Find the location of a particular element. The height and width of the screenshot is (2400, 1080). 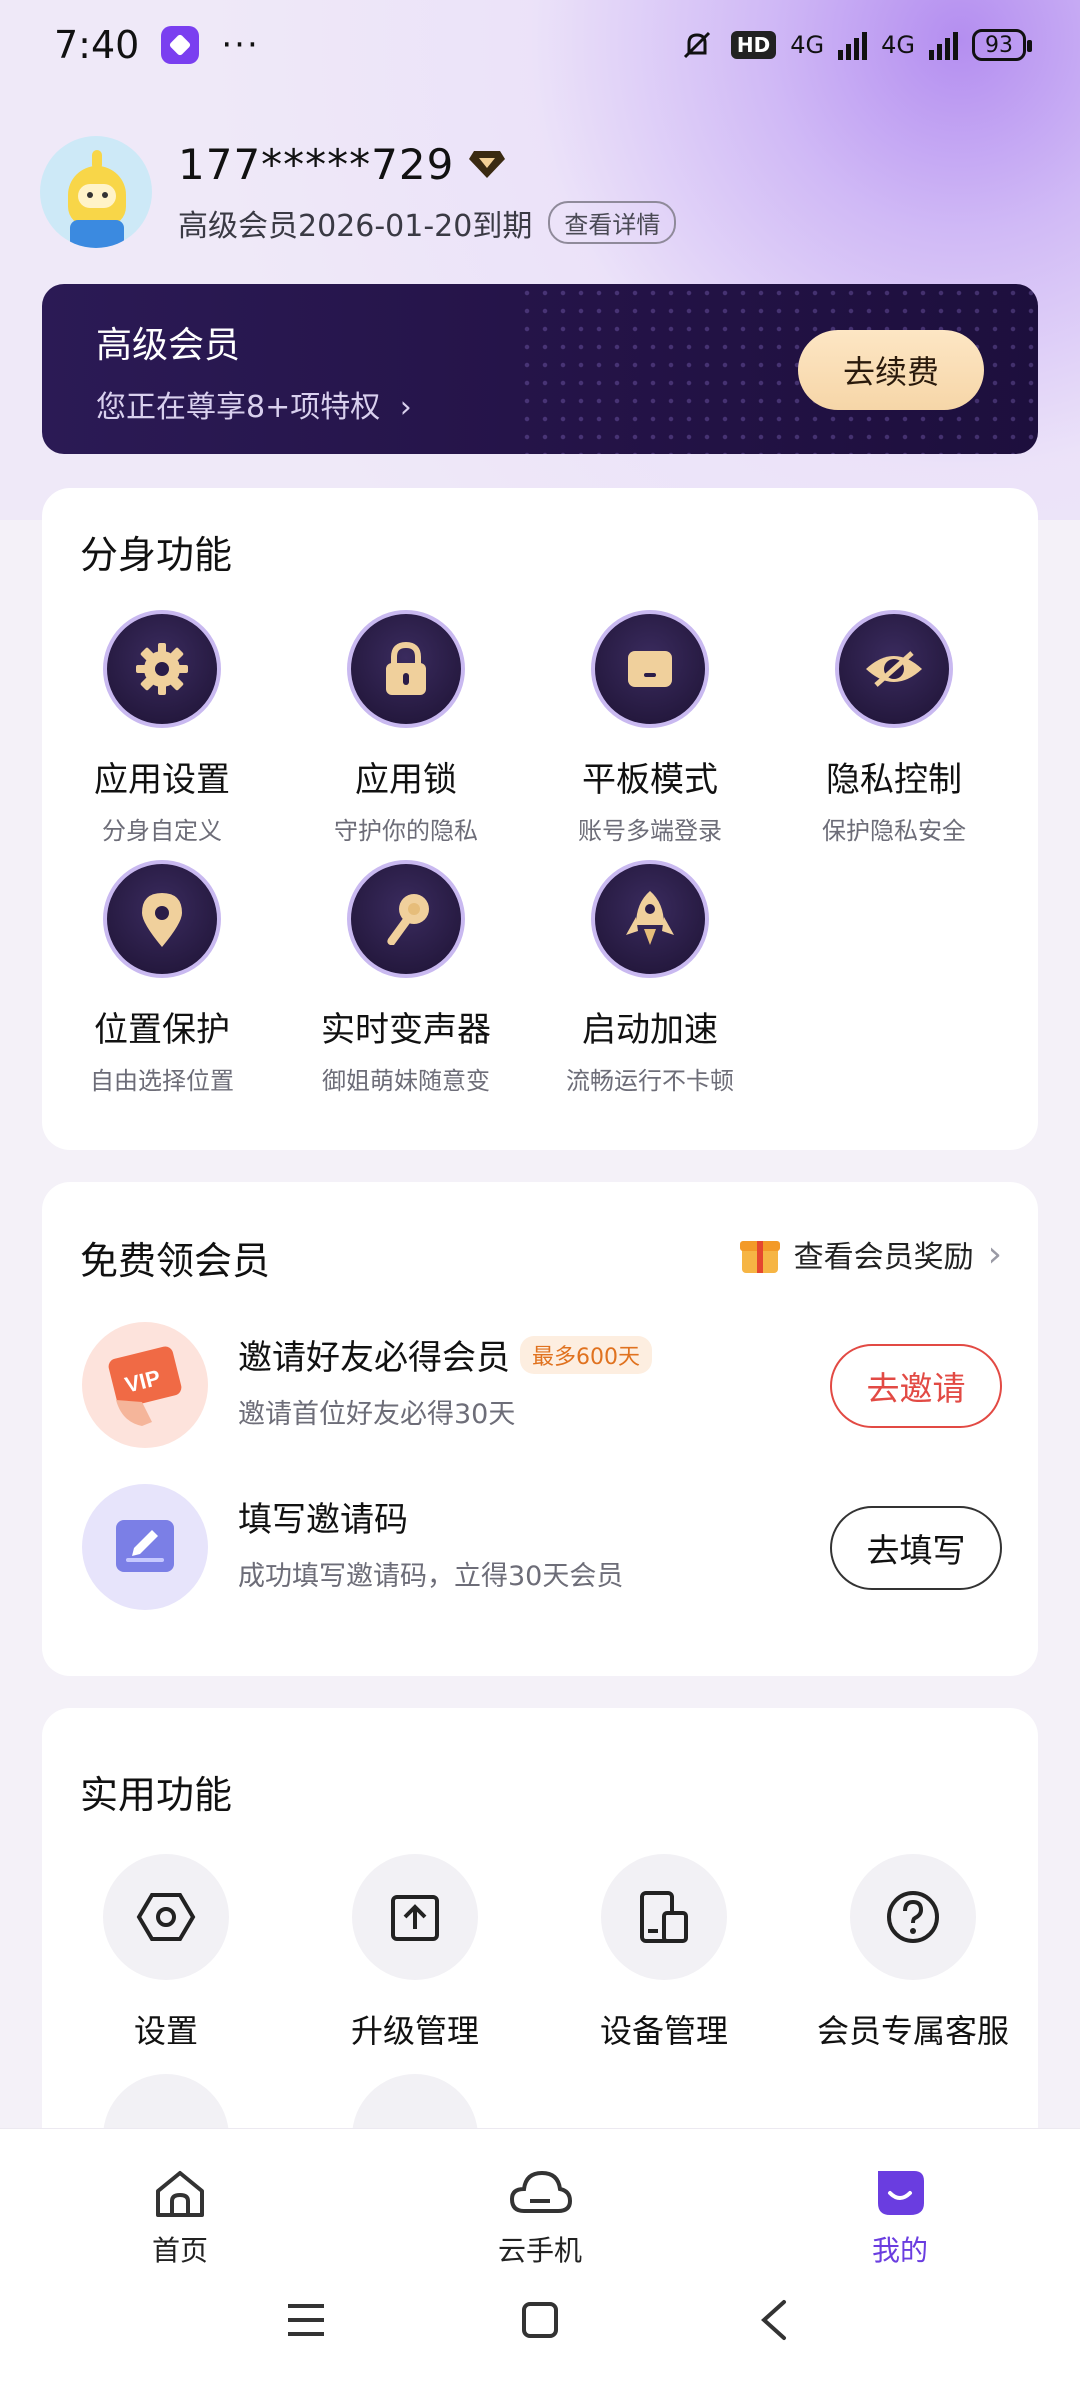

vip-banner-title: 高级会员 is located at coordinates (168, 345).